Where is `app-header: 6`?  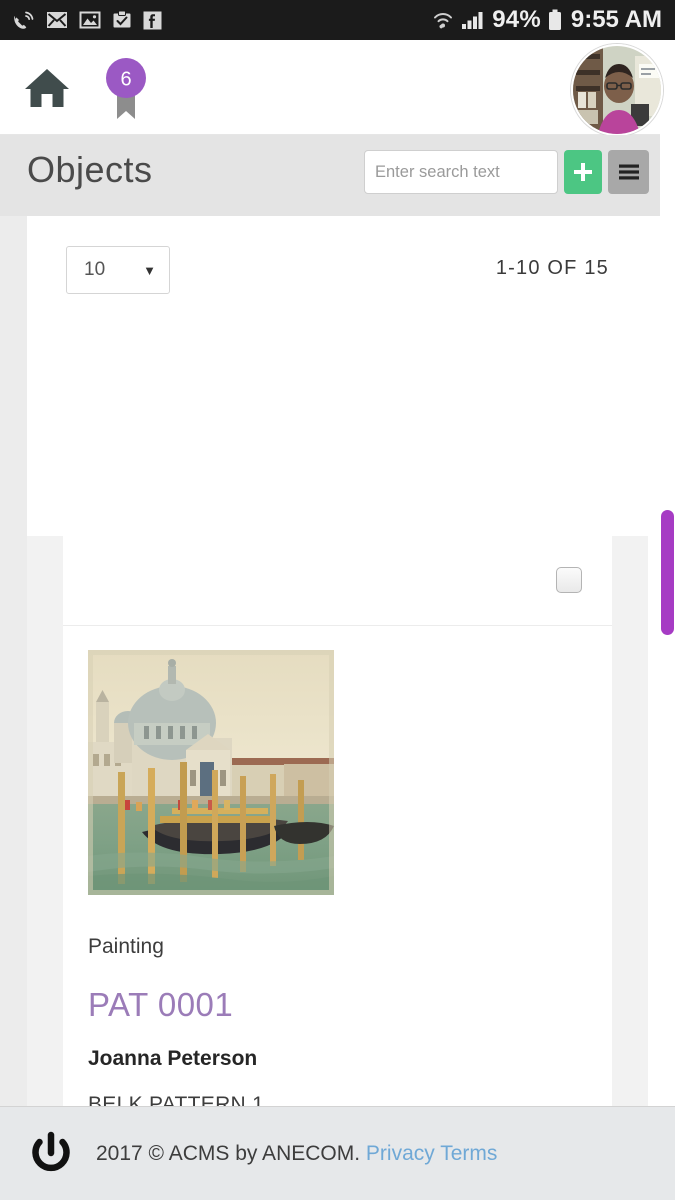
app-header: 6 is located at coordinates (337, 88).